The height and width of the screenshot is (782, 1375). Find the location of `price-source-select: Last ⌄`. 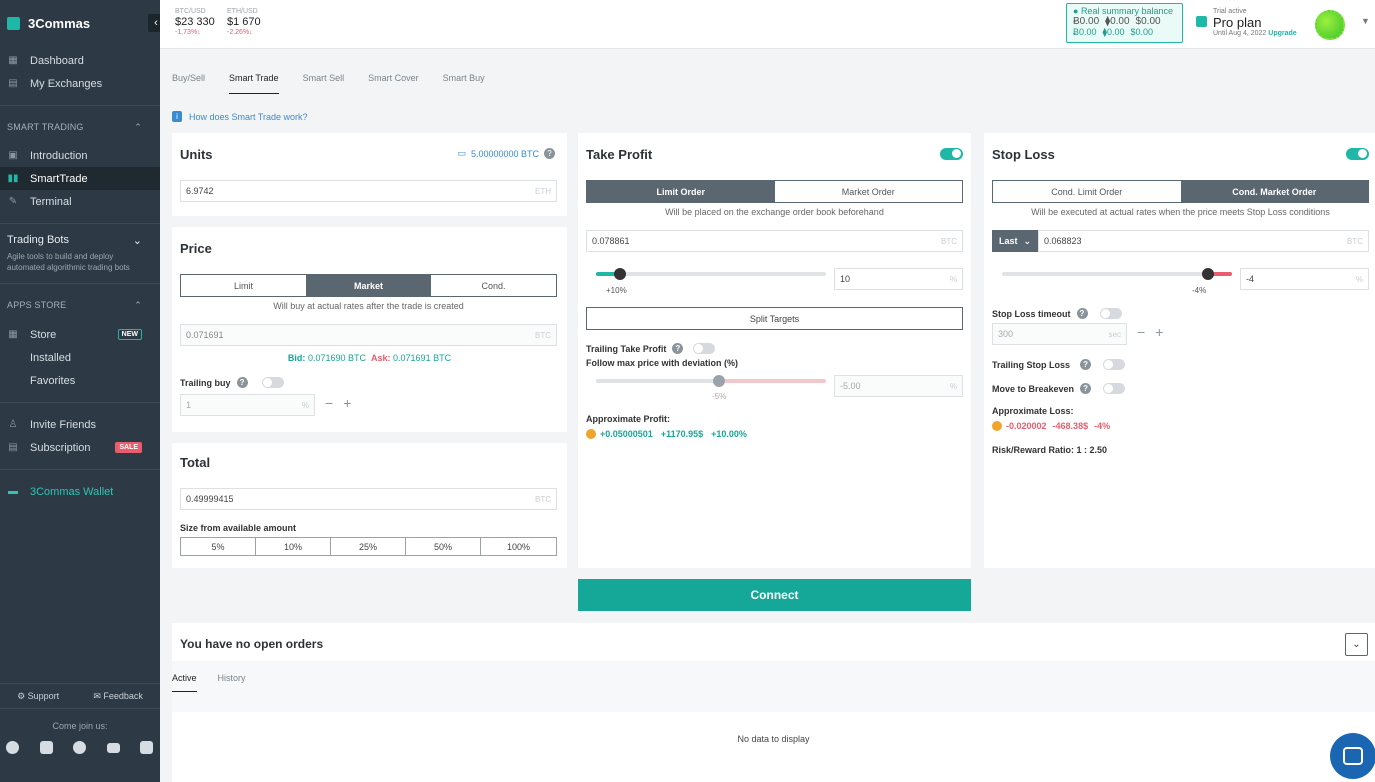

price-source-select: Last ⌄ is located at coordinates (1015, 241).